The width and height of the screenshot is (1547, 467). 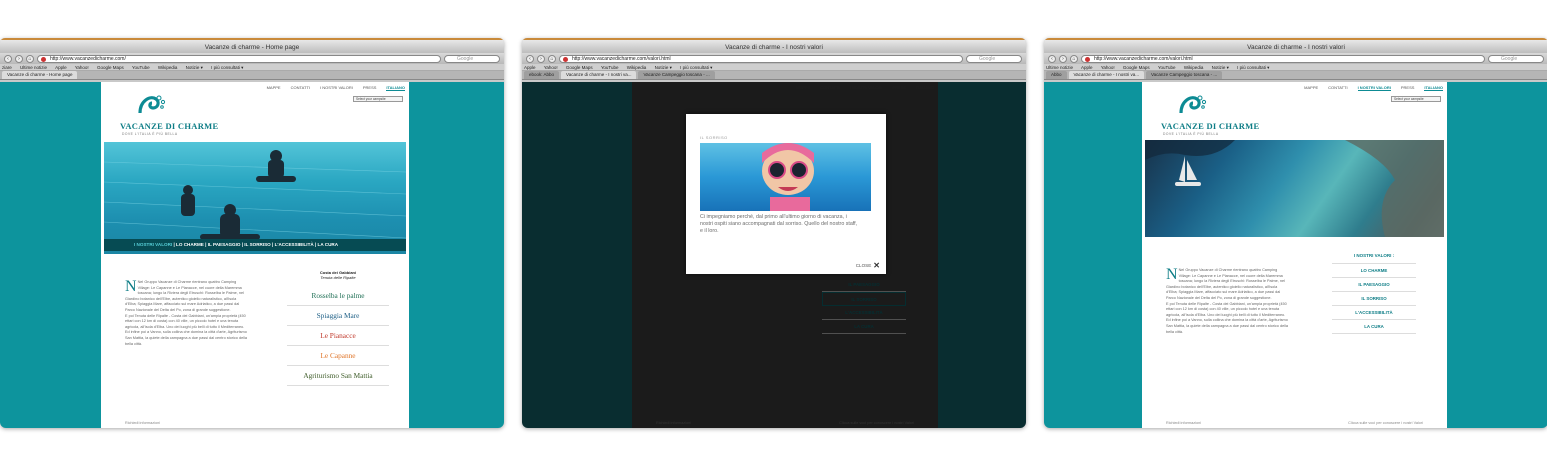 I want to click on brand-name: VACANZE DI CHARME, so click(x=1210, y=126).